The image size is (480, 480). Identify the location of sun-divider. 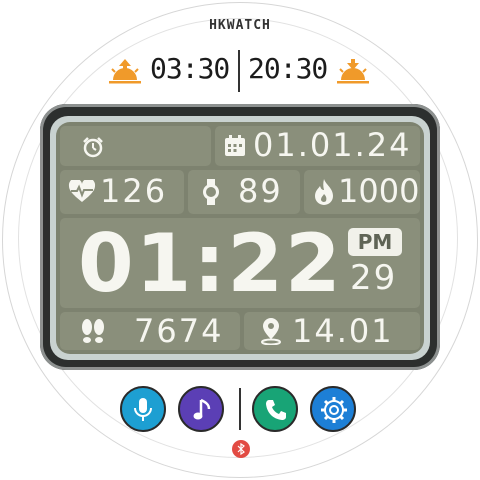
(239, 71).